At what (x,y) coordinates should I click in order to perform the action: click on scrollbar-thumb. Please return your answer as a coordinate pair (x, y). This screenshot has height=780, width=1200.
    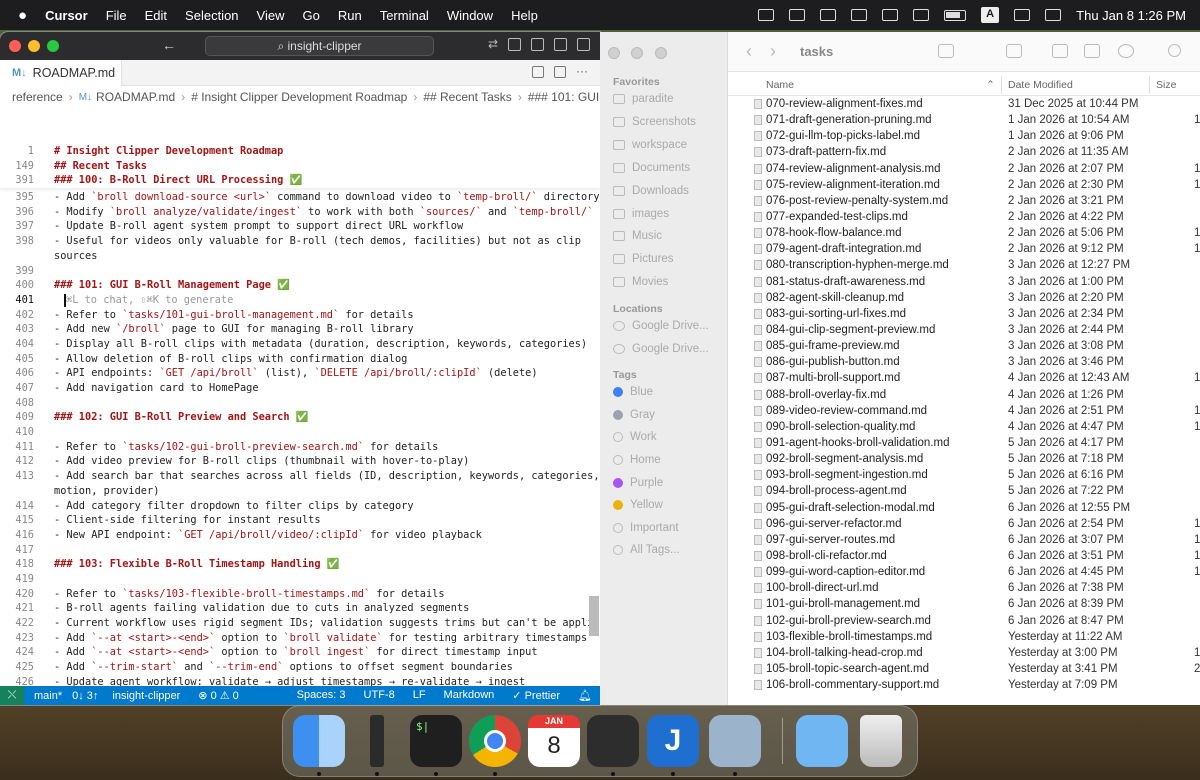
    Looking at the image, I should click on (594, 616).